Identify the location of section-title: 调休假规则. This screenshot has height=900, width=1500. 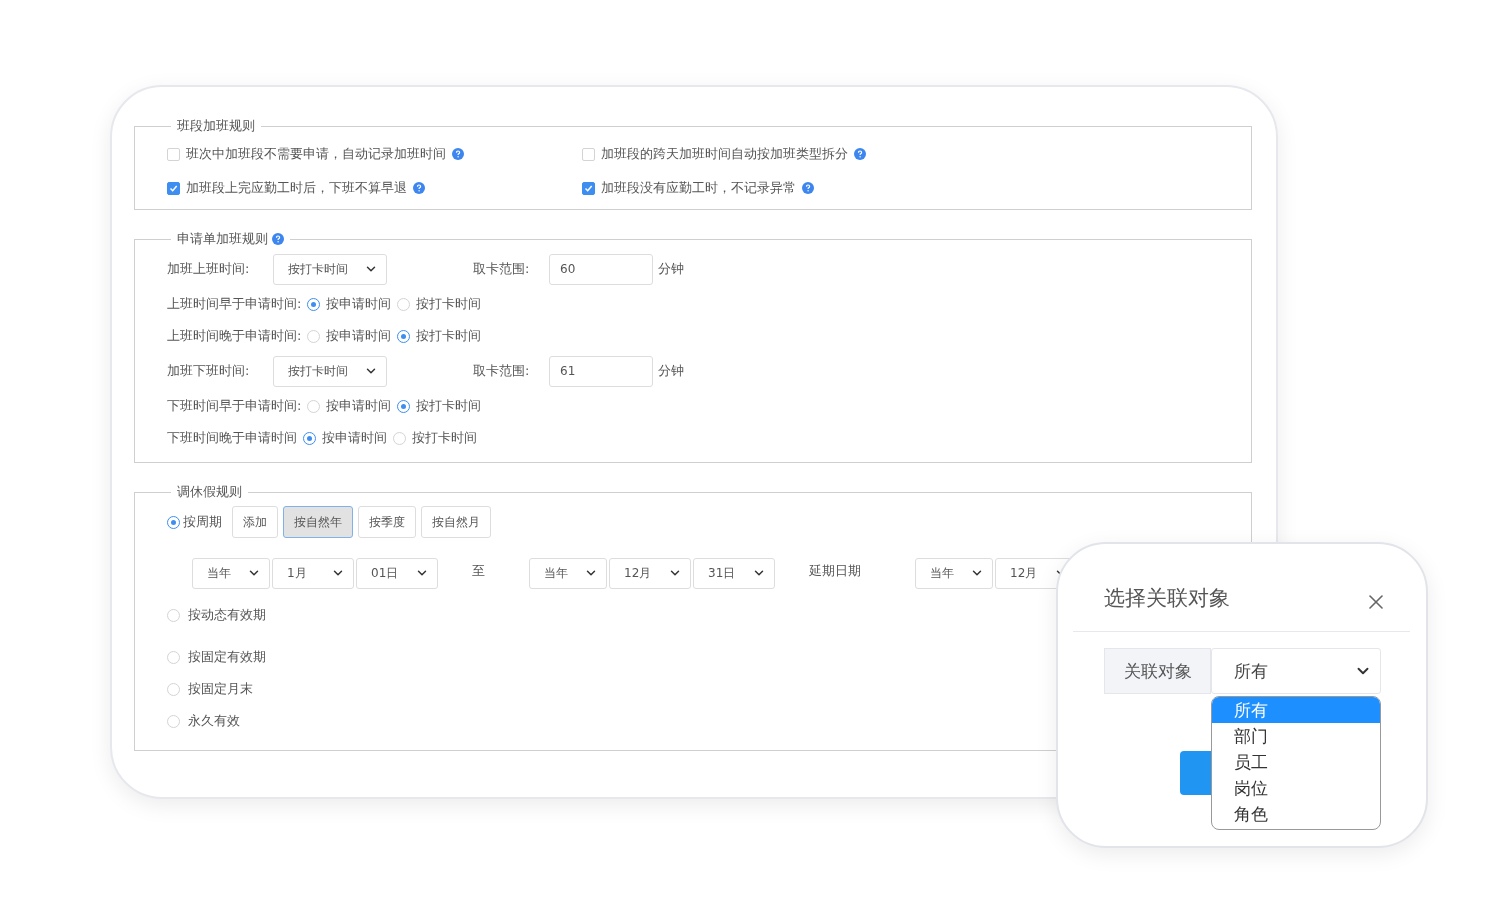
(209, 492).